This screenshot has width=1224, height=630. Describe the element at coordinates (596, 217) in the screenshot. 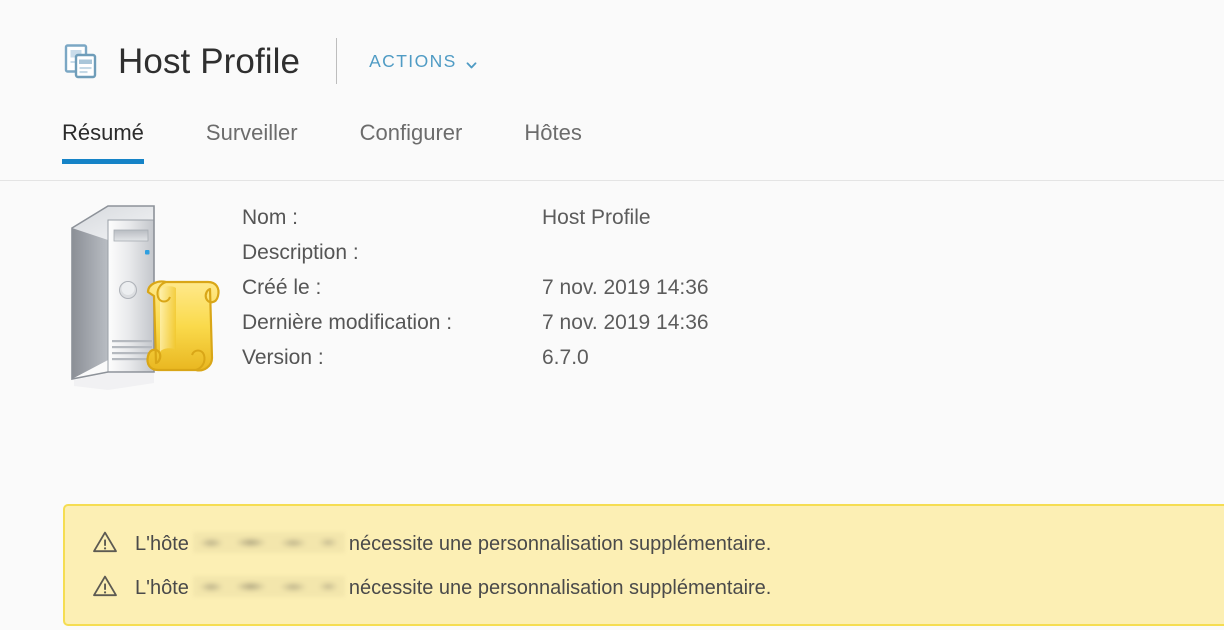

I see `field-value-nom: Host Profile` at that location.